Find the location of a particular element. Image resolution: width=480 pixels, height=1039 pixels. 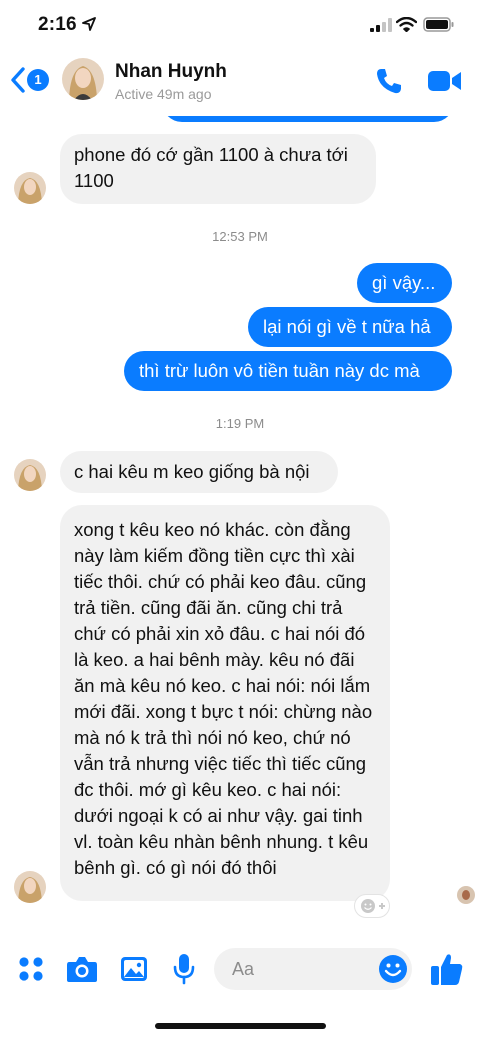

composer-bar: Aa is located at coordinates (240, 970).